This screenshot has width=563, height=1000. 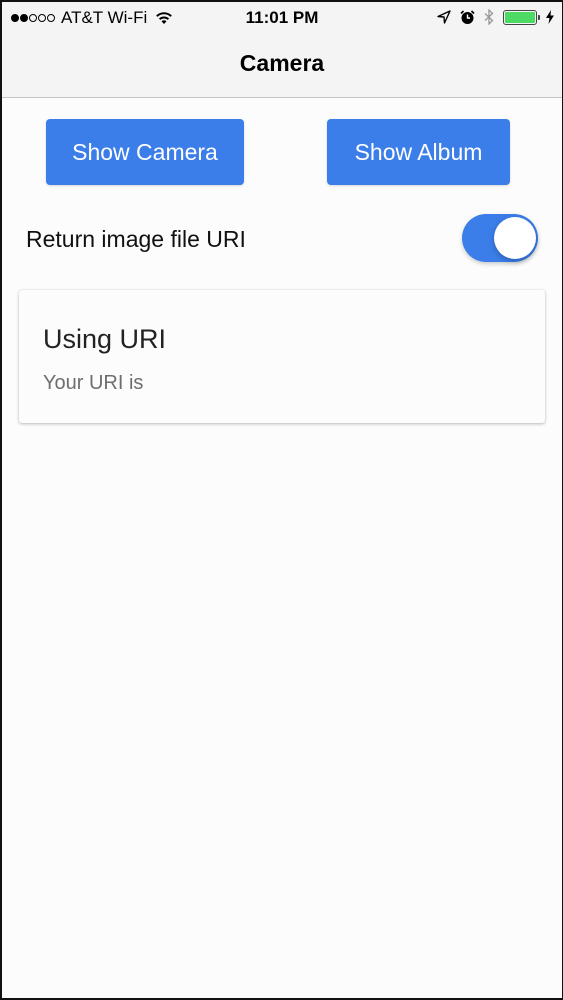 I want to click on return-uri-setting: Return image file URI, so click(x=282, y=240).